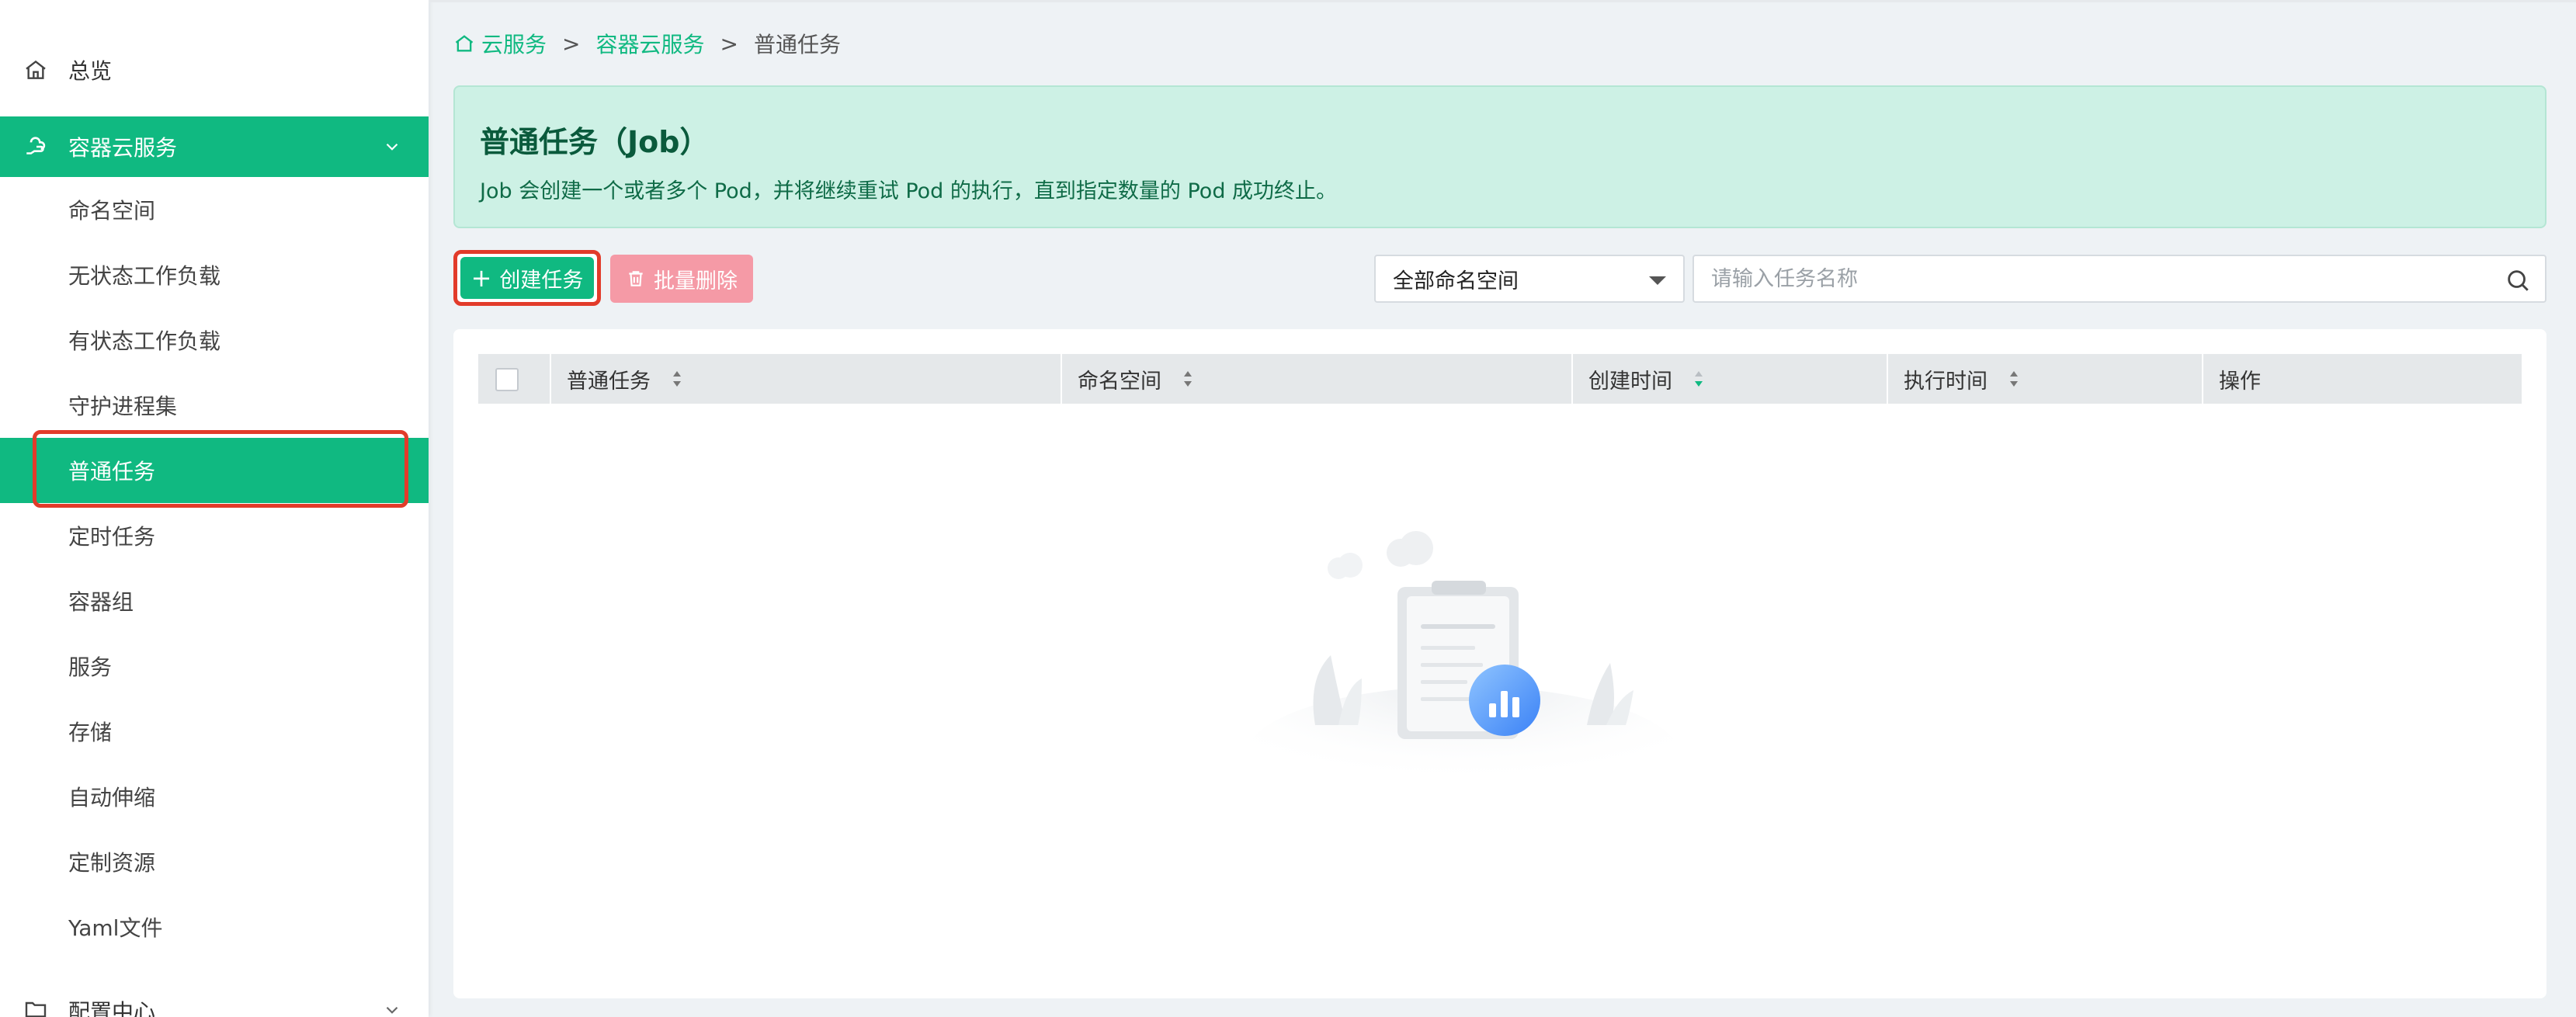 Image resolution: width=2576 pixels, height=1017 pixels. I want to click on sidebar-item-label: 有状态工作负载, so click(144, 341).